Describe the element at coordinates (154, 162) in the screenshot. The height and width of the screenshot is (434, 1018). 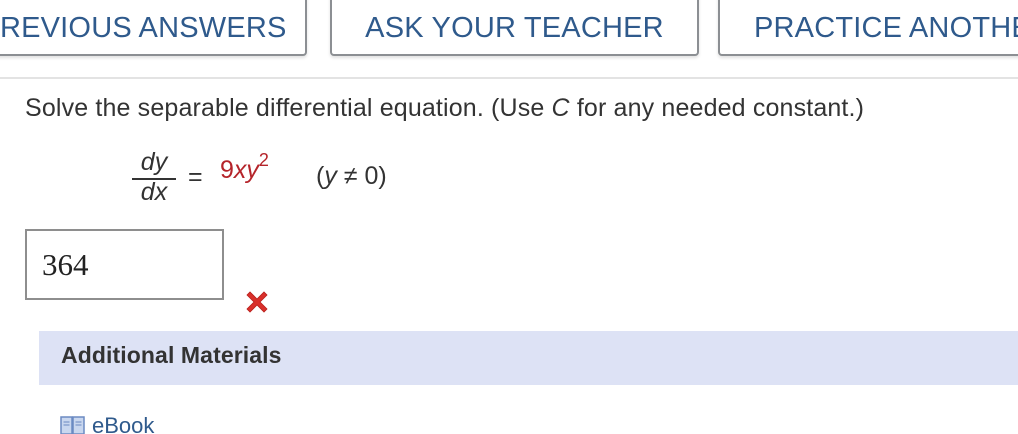
I see `fraction-numerator: dy` at that location.